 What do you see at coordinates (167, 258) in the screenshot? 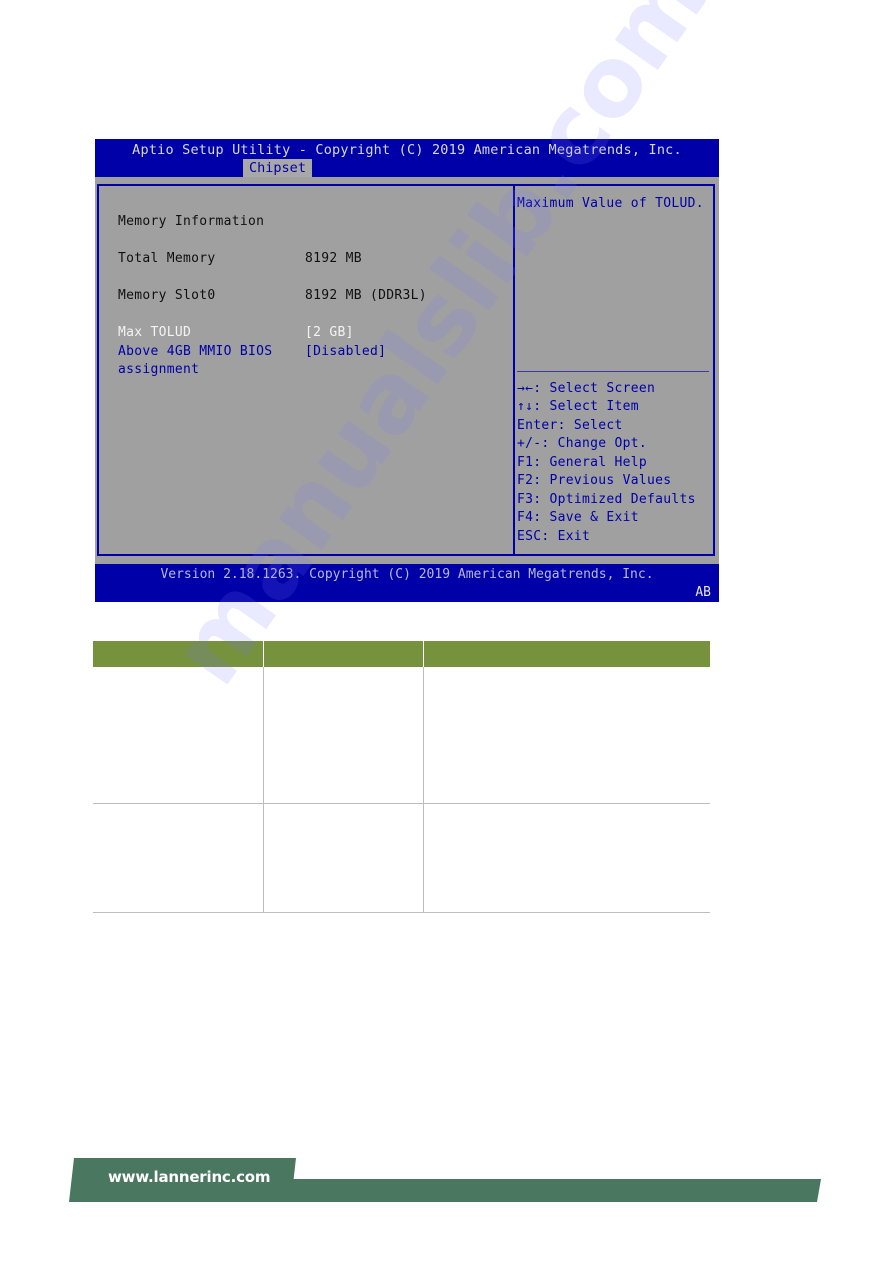
I see `setting-total-memory-label: Total Memory` at bounding box center [167, 258].